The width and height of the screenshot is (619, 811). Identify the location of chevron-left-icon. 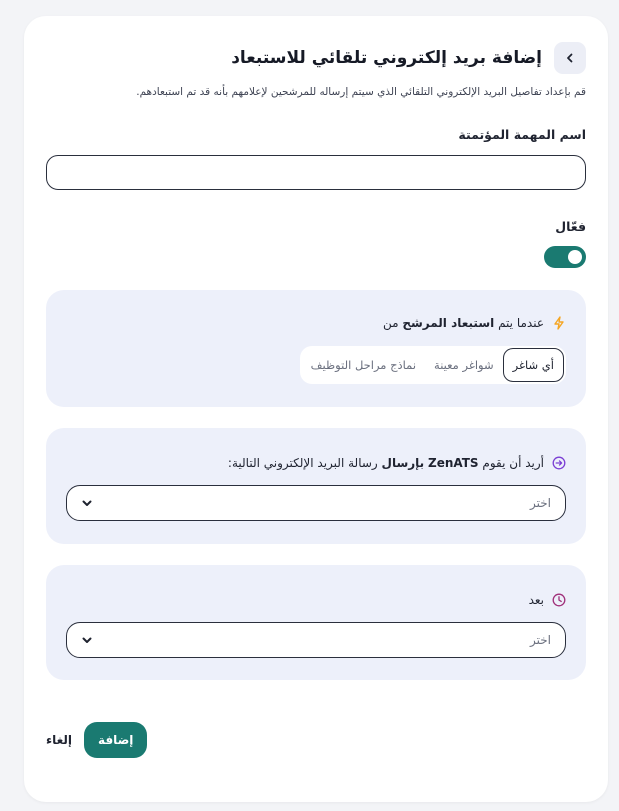
(570, 58).